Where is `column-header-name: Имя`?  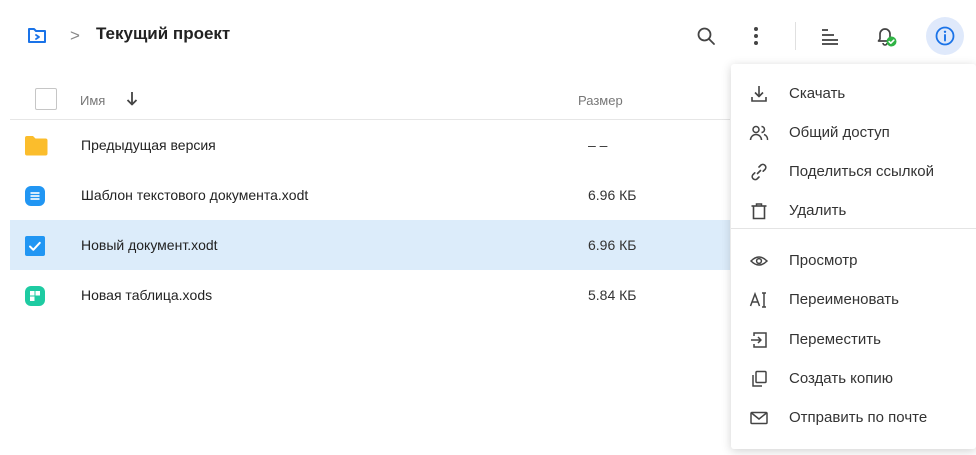 column-header-name: Имя is located at coordinates (92, 100).